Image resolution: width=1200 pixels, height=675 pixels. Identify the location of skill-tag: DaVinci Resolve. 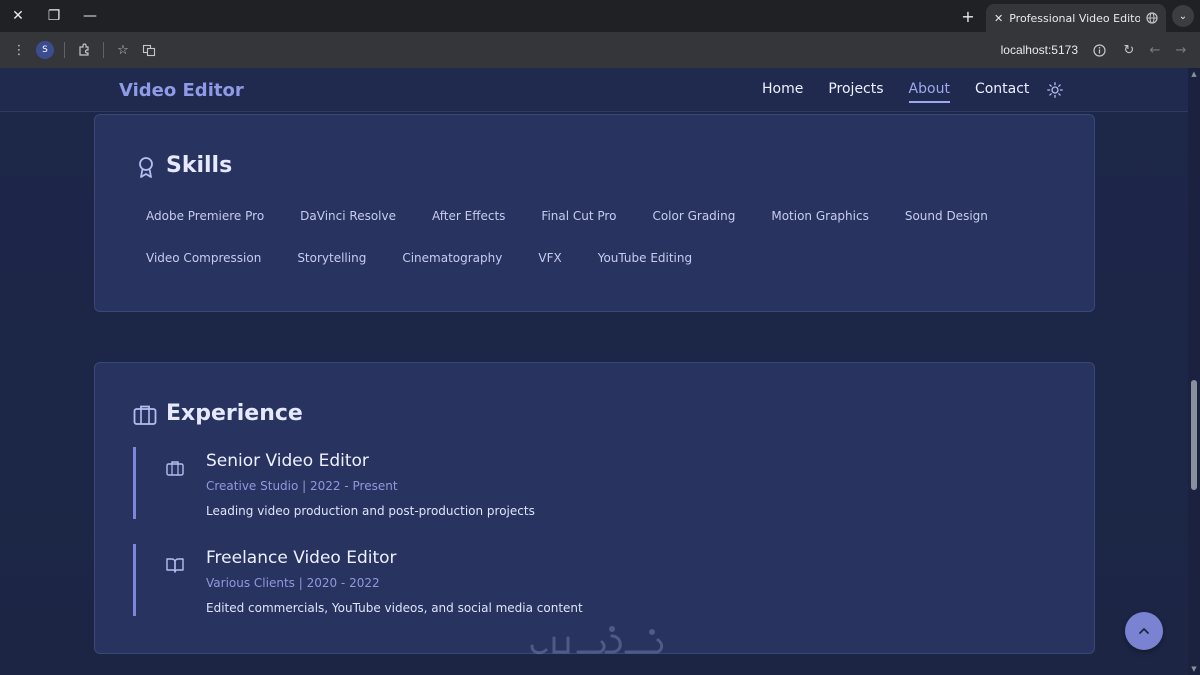
(348, 216).